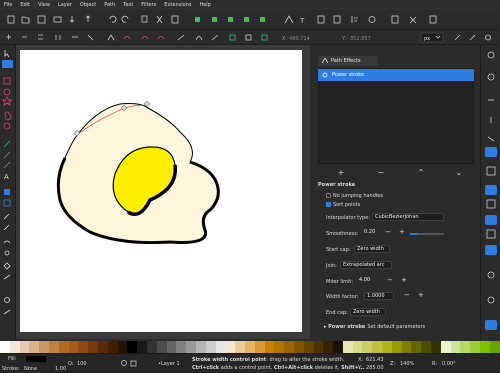 The image size is (500, 373). I want to click on zoom-value: 140%, so click(407, 364).